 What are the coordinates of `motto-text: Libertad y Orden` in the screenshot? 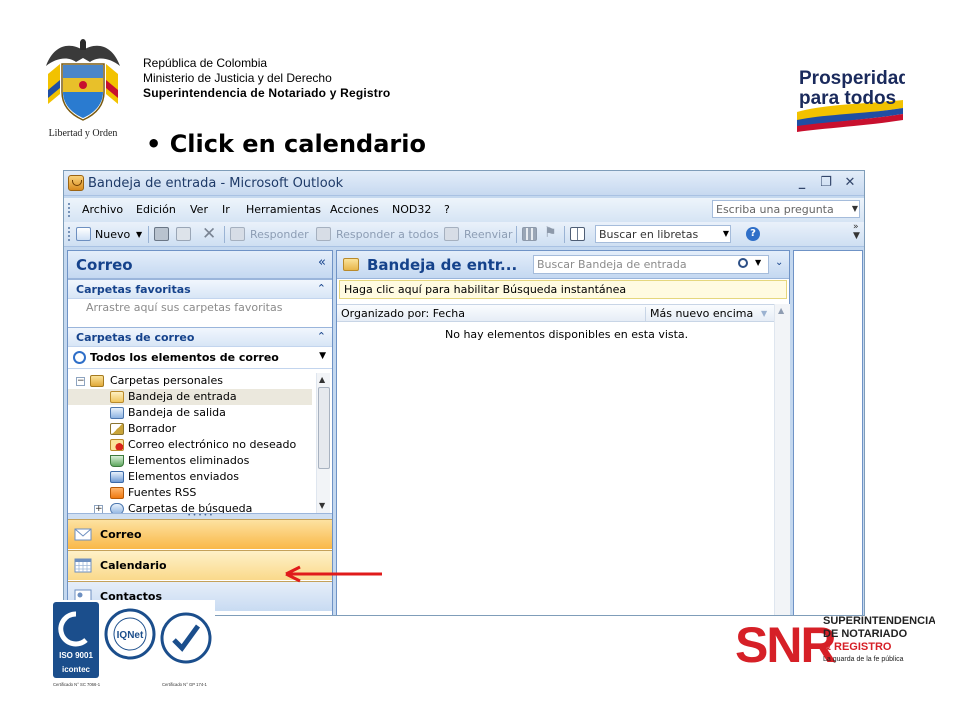 It's located at (83, 133).